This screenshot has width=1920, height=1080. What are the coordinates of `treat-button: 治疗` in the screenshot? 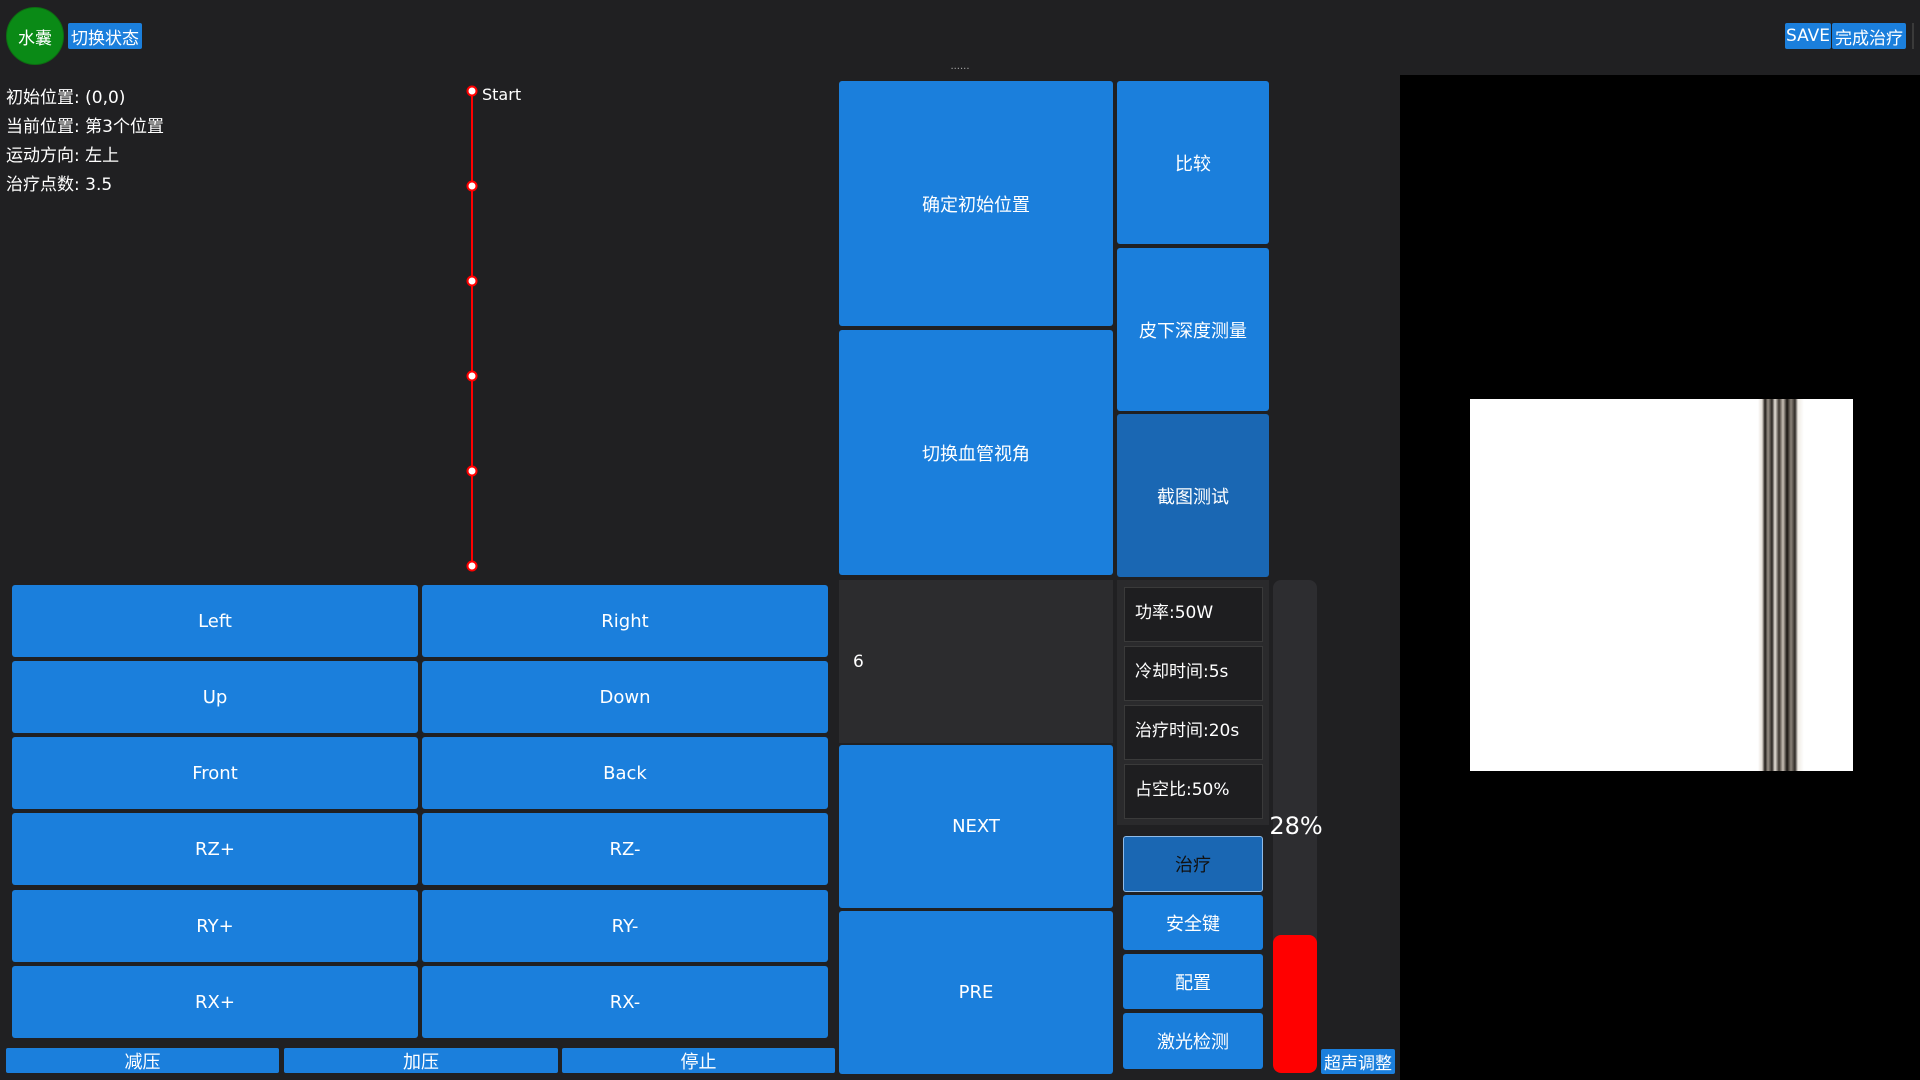 It's located at (1193, 864).